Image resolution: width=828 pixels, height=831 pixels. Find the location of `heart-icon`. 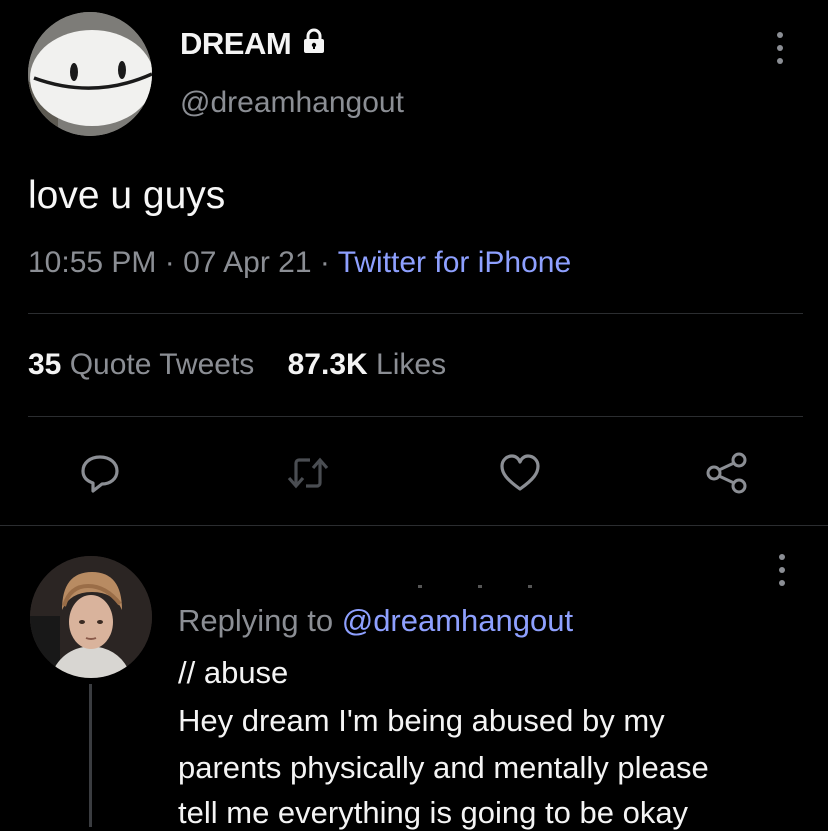

heart-icon is located at coordinates (520, 473).